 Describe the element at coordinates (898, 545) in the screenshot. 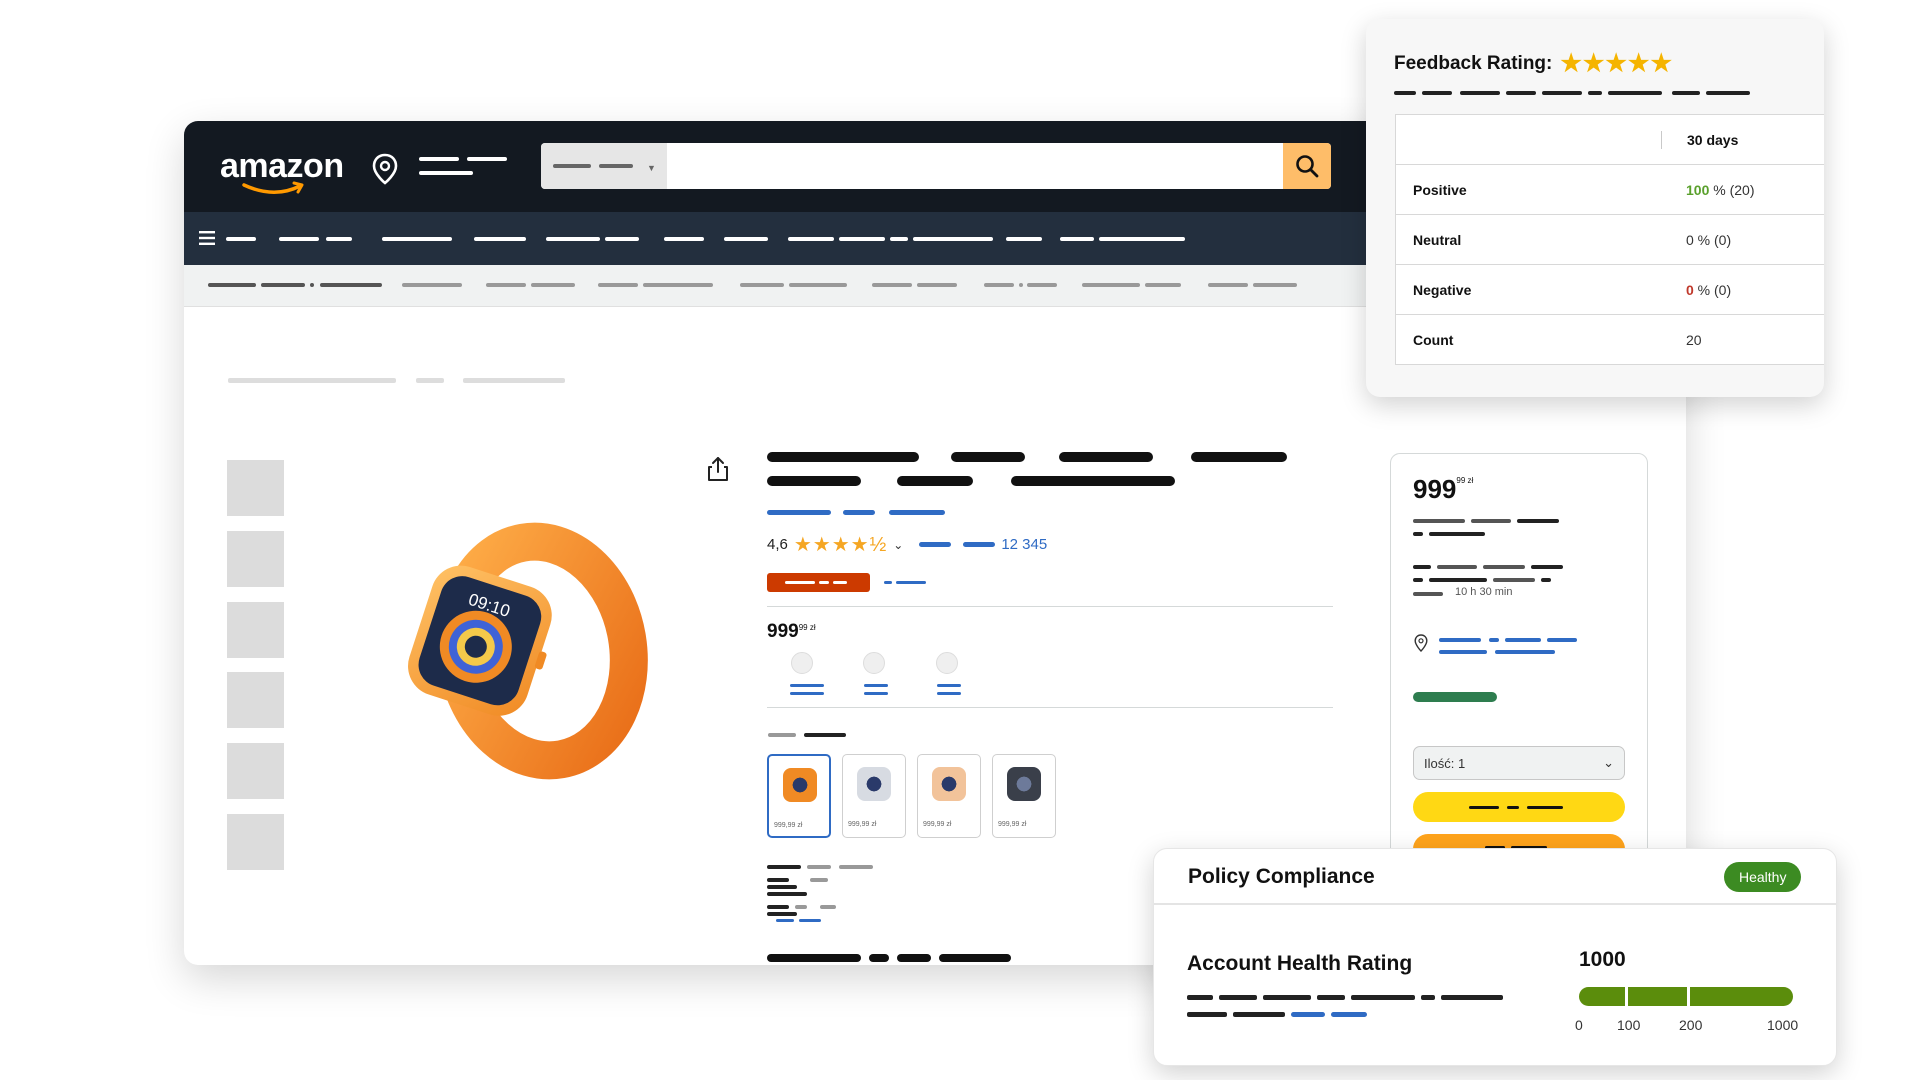

I see `chevron-down-icon: ⌄` at that location.